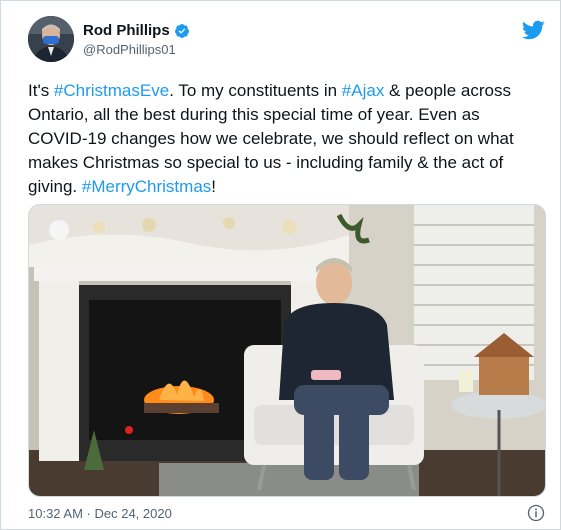 The width and height of the screenshot is (561, 530). Describe the element at coordinates (146, 186) in the screenshot. I see `hashtag-link: #MerryChristmas` at that location.